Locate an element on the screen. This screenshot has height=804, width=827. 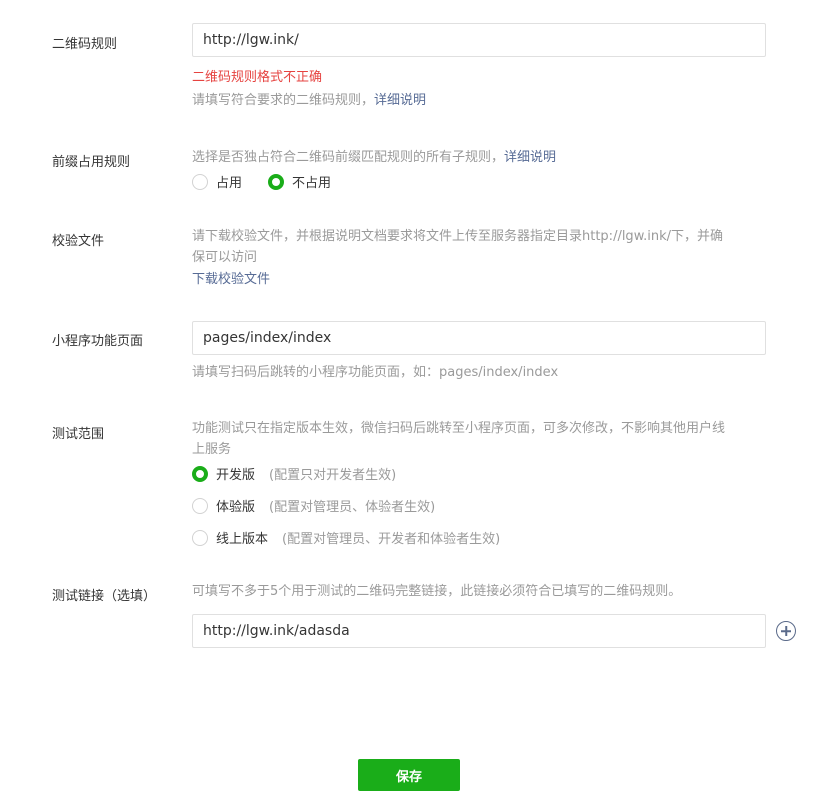
prefix-not-occupy-label: 不占用 is located at coordinates (311, 181).